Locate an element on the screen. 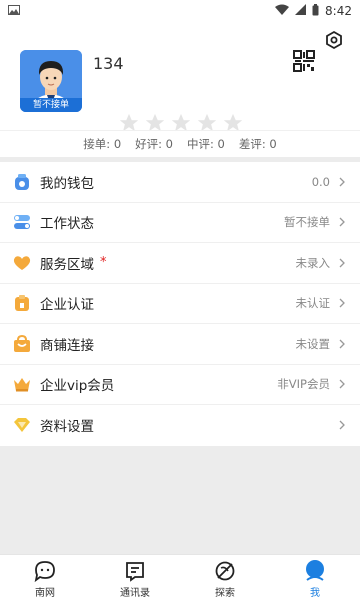 This screenshot has height=600, width=360. status-time: 8:42 is located at coordinates (338, 11).